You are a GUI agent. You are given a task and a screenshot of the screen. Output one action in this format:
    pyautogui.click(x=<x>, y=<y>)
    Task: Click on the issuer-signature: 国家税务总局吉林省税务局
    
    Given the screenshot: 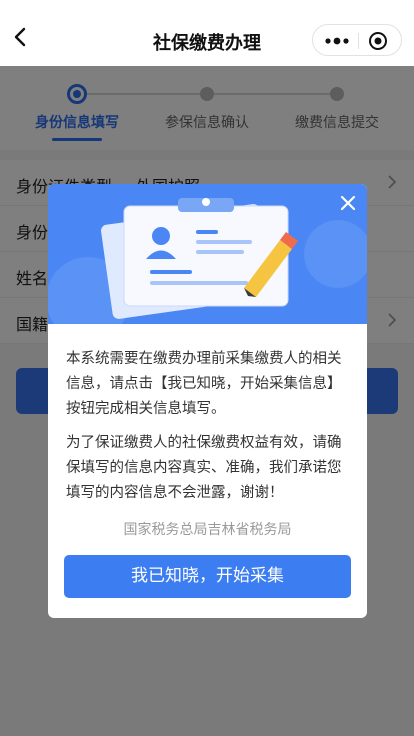 What is the action you would take?
    pyautogui.click(x=207, y=530)
    